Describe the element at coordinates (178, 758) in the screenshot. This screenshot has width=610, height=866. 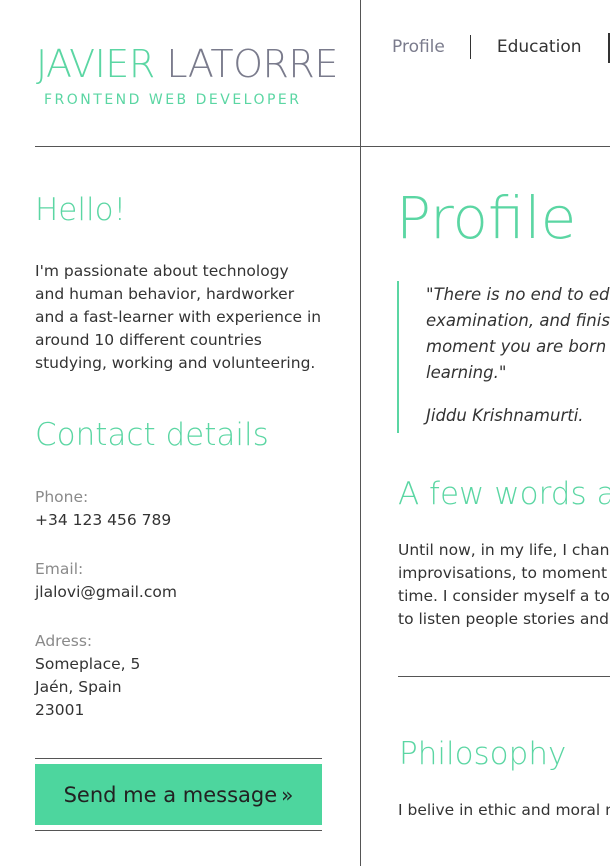
I see `button-top-rule` at that location.